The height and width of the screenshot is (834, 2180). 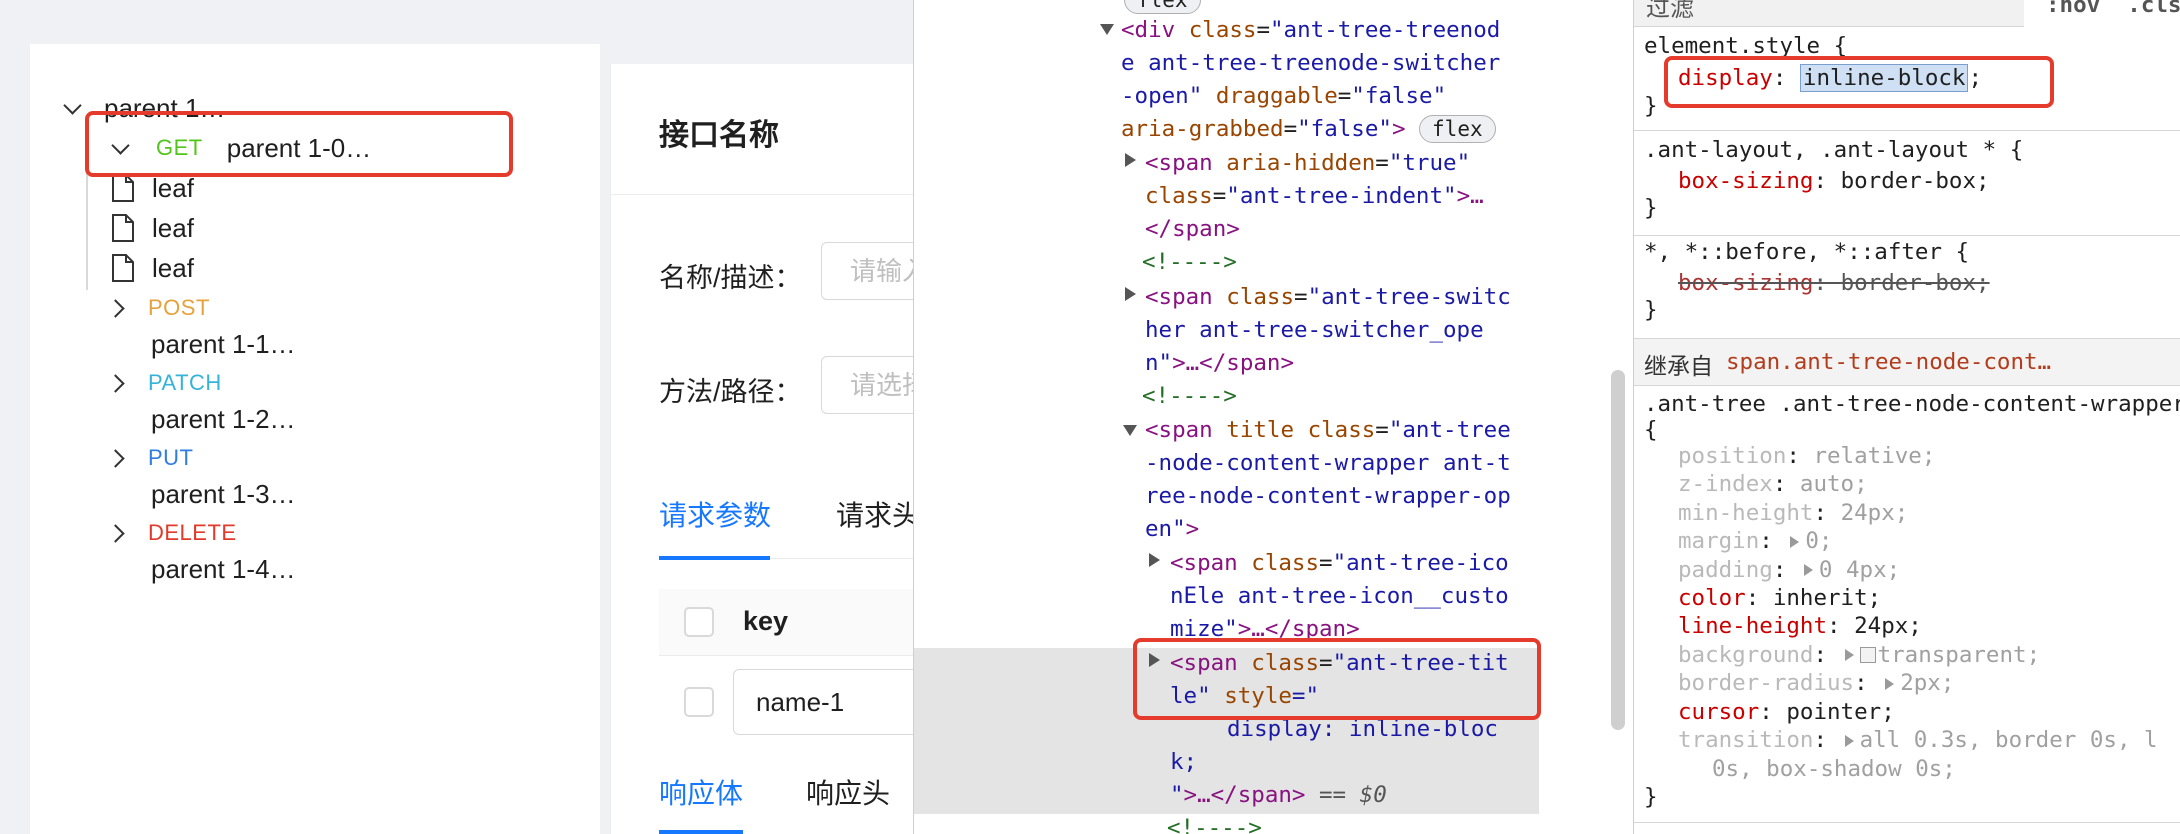 I want to click on tab-response-headers: 响应头, so click(x=848, y=792).